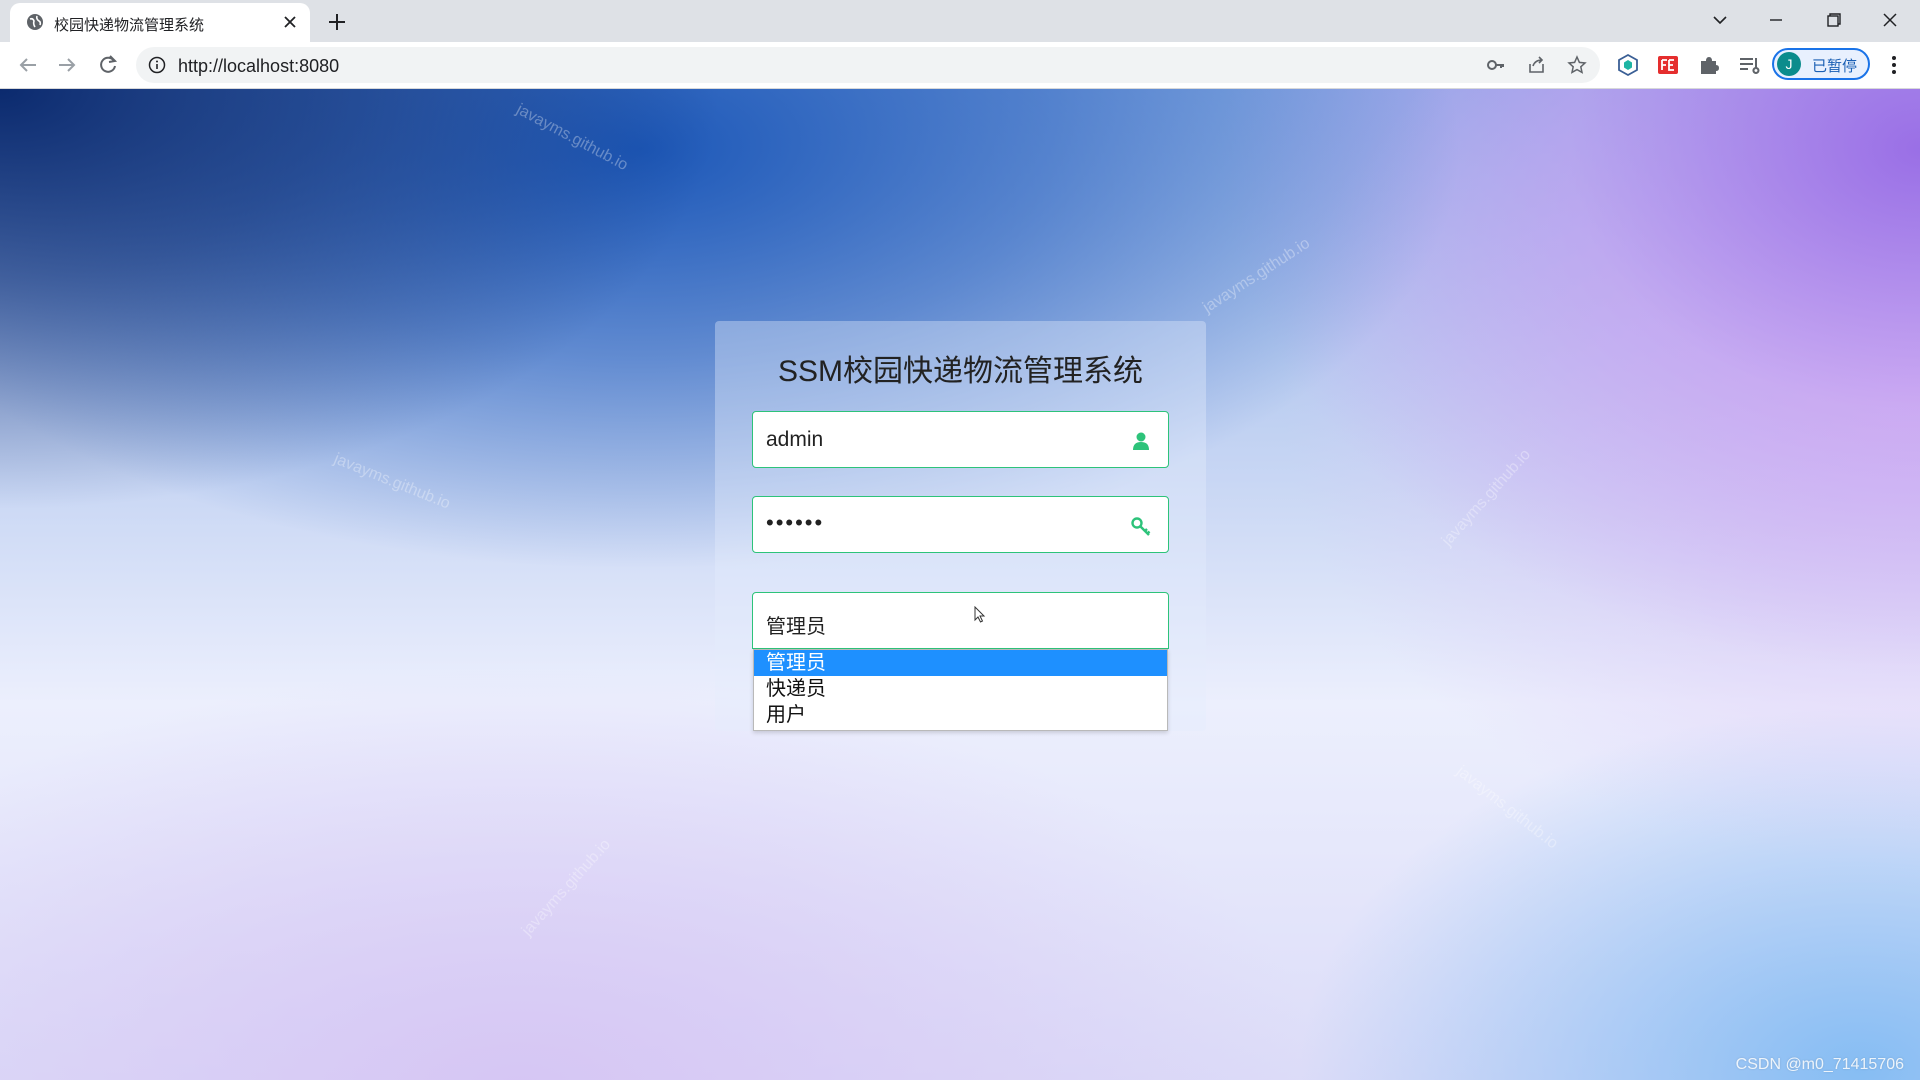 The height and width of the screenshot is (1080, 1920). I want to click on puzzle-icon, so click(1709, 65).